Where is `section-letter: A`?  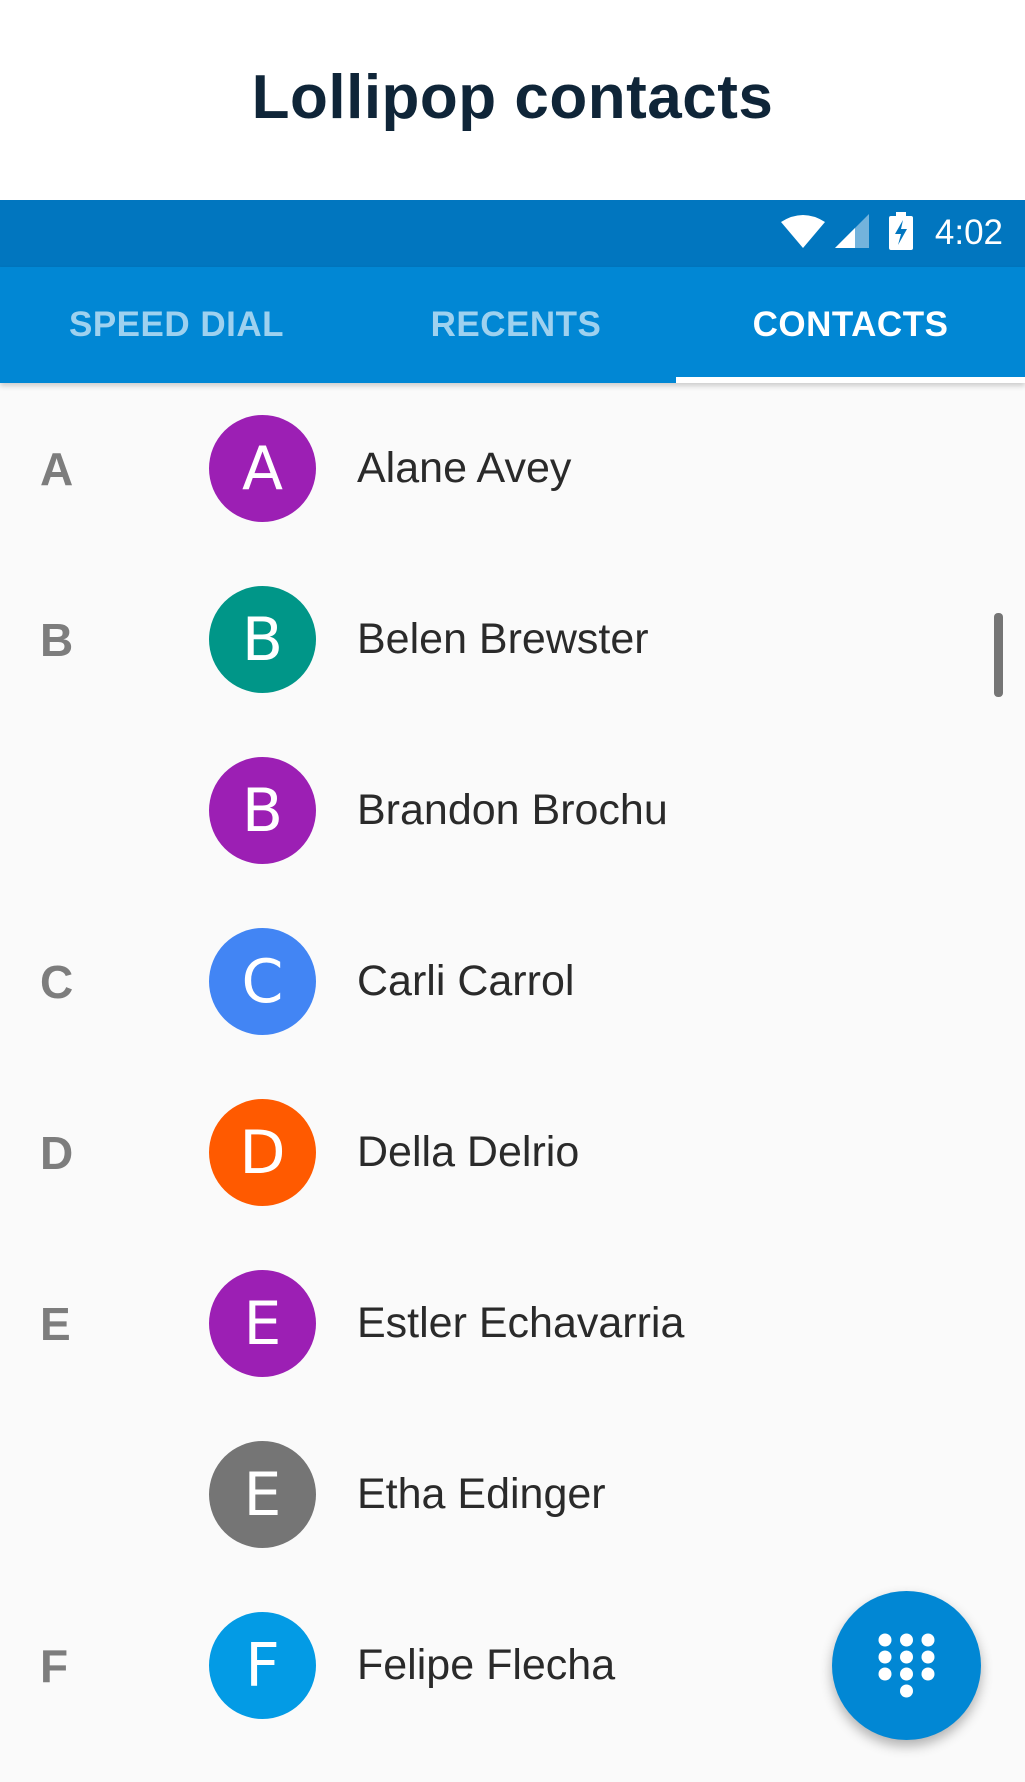 section-letter: A is located at coordinates (57, 468).